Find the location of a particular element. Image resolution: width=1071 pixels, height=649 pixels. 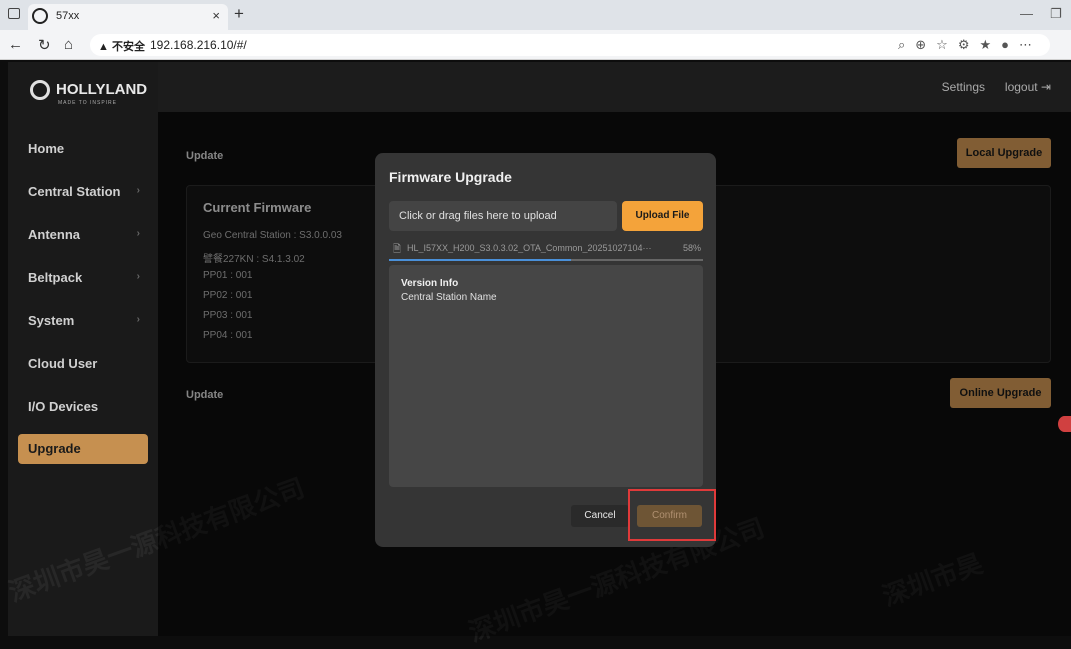

new-tab-icon: + is located at coordinates (239, 14).